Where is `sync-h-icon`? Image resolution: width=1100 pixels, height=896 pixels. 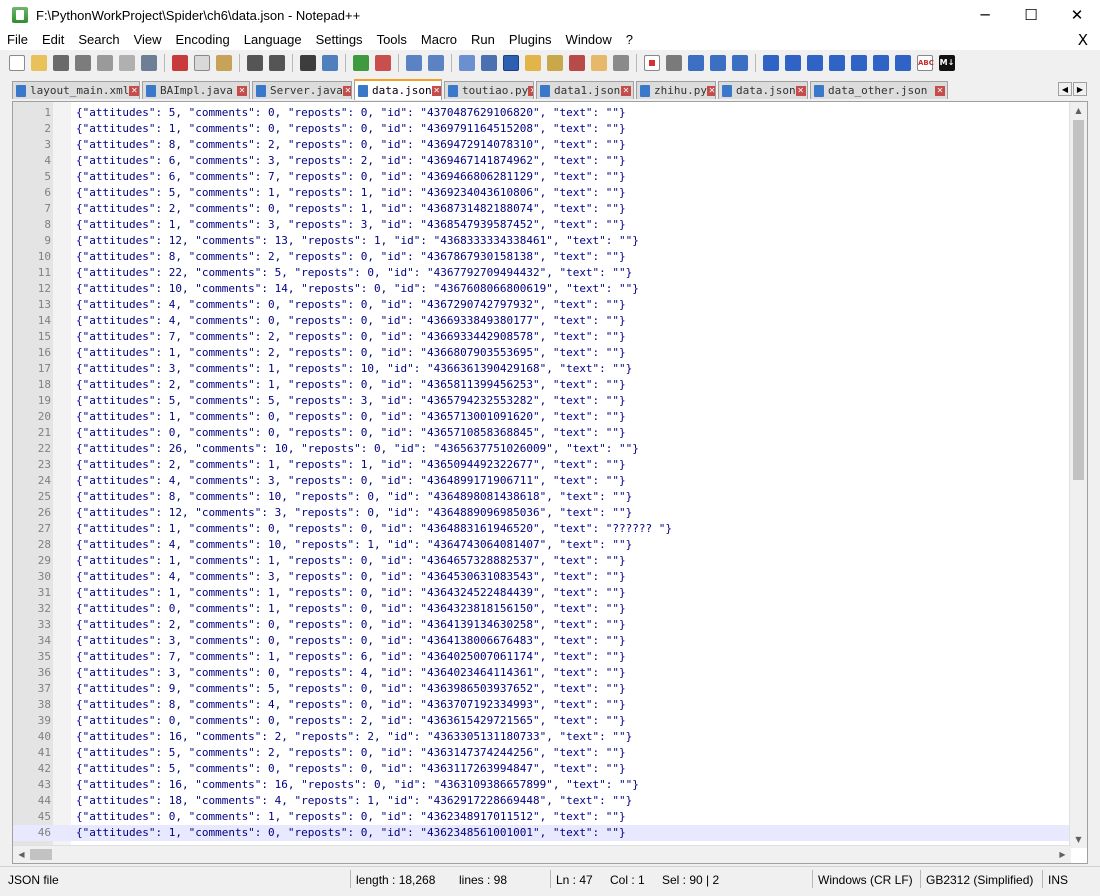
sync-h-icon is located at coordinates (436, 63).